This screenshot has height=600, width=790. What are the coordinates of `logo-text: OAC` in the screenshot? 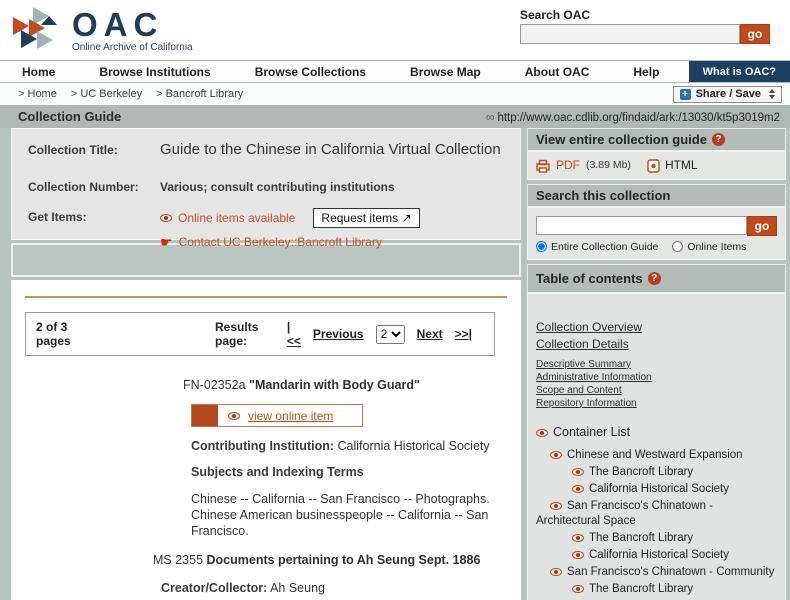 It's located at (118, 24).